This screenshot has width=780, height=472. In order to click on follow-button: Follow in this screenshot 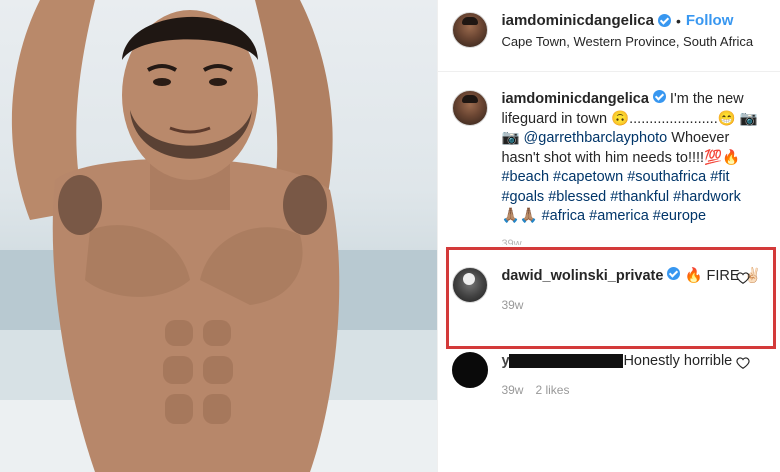, I will do `click(710, 20)`.